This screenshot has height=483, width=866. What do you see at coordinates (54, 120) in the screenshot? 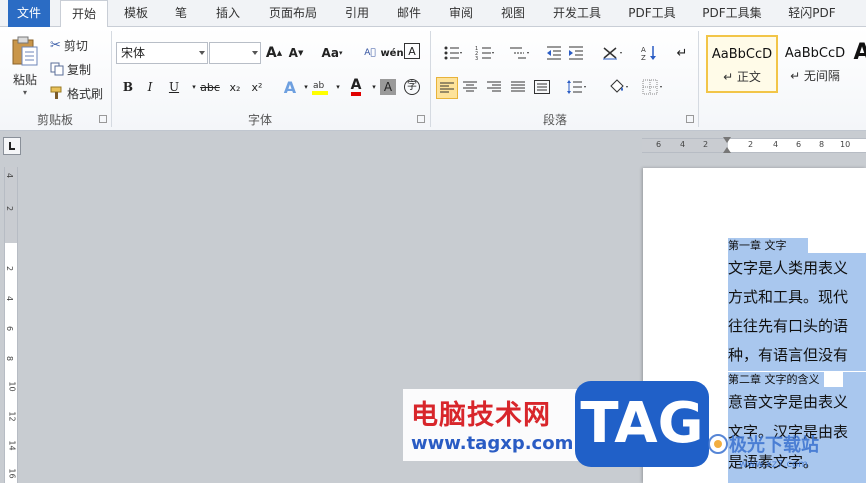
I see `clipboard-group-label: 剪贴板` at bounding box center [54, 120].